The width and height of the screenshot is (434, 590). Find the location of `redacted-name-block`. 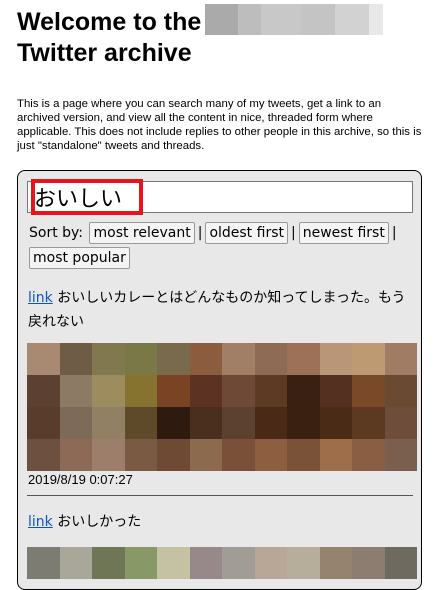

redacted-name-block is located at coordinates (294, 19).